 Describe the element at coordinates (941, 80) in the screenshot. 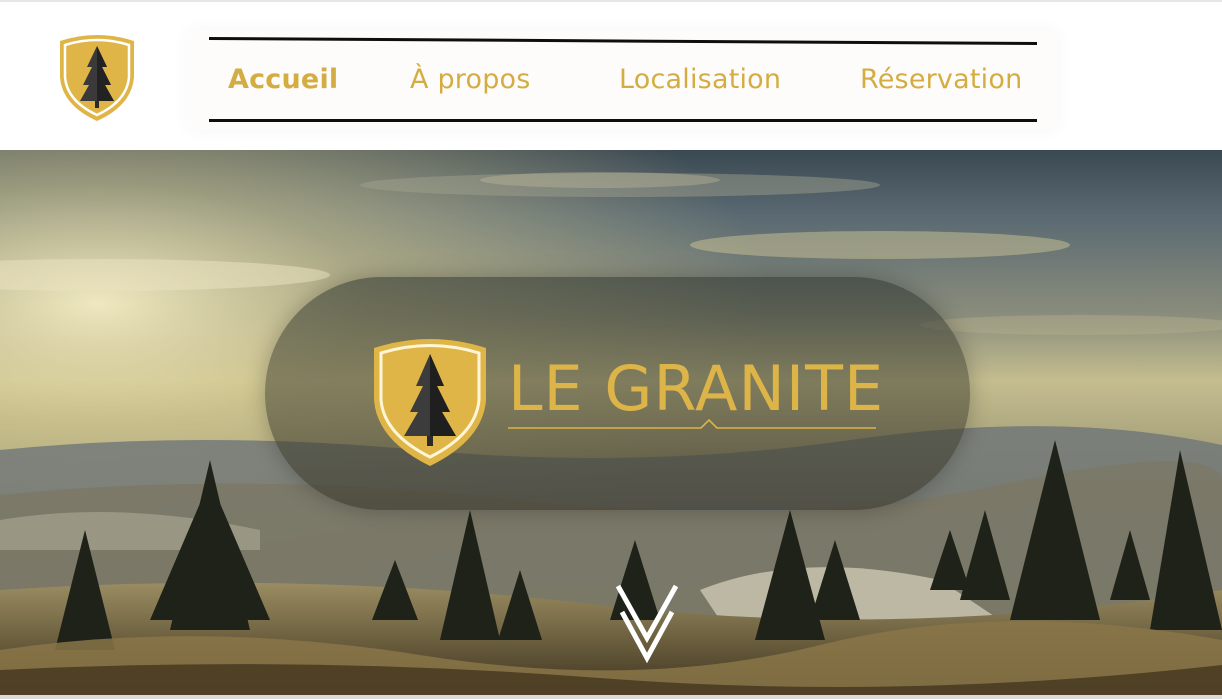

I see `nav-item-reservation: Réservation` at that location.